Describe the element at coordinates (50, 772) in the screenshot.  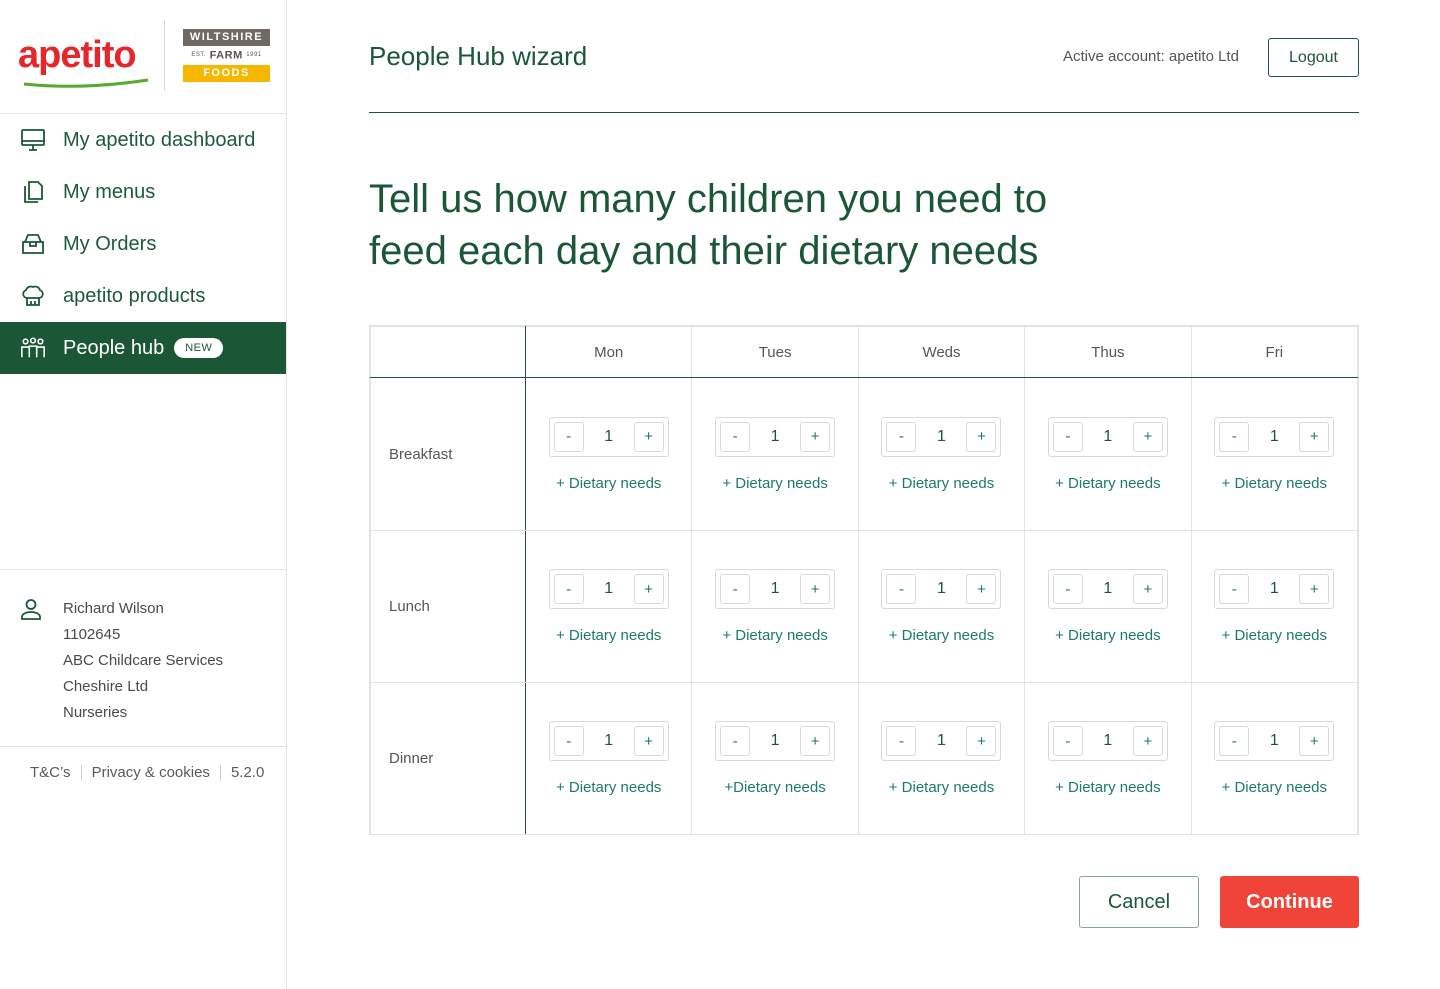
I see `terms-link: T&C’s` at that location.